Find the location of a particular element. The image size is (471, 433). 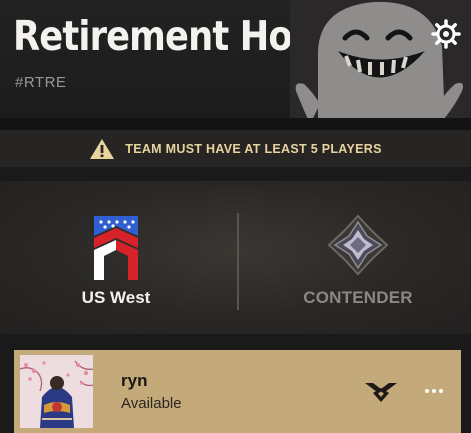

rank-label: CONTENDER is located at coordinates (358, 297).